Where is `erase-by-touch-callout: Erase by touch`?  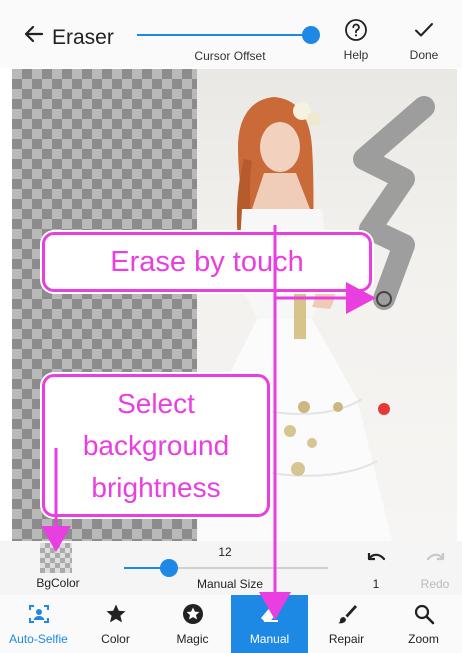 erase-by-touch-callout: Erase by touch is located at coordinates (207, 262).